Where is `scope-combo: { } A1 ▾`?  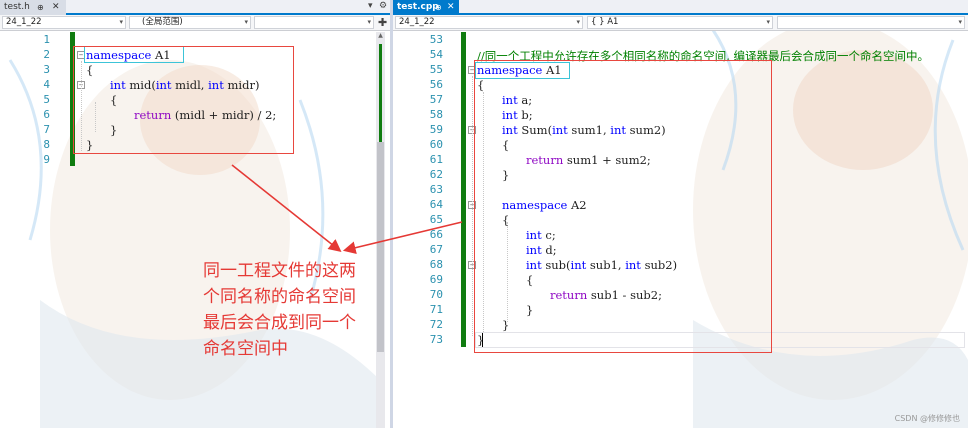 scope-combo: { } A1 ▾ is located at coordinates (680, 22).